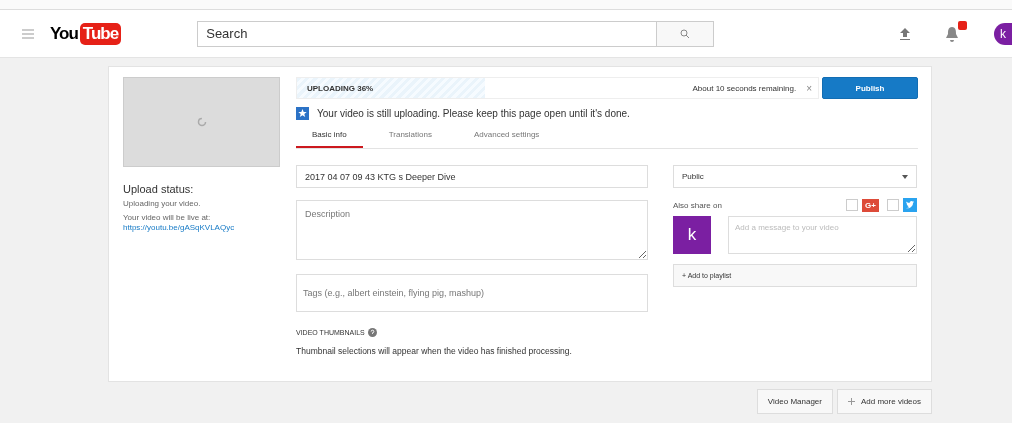 The width and height of the screenshot is (1012, 423). Describe the element at coordinates (893, 205) in the screenshot. I see `twitter-checkbox` at that location.